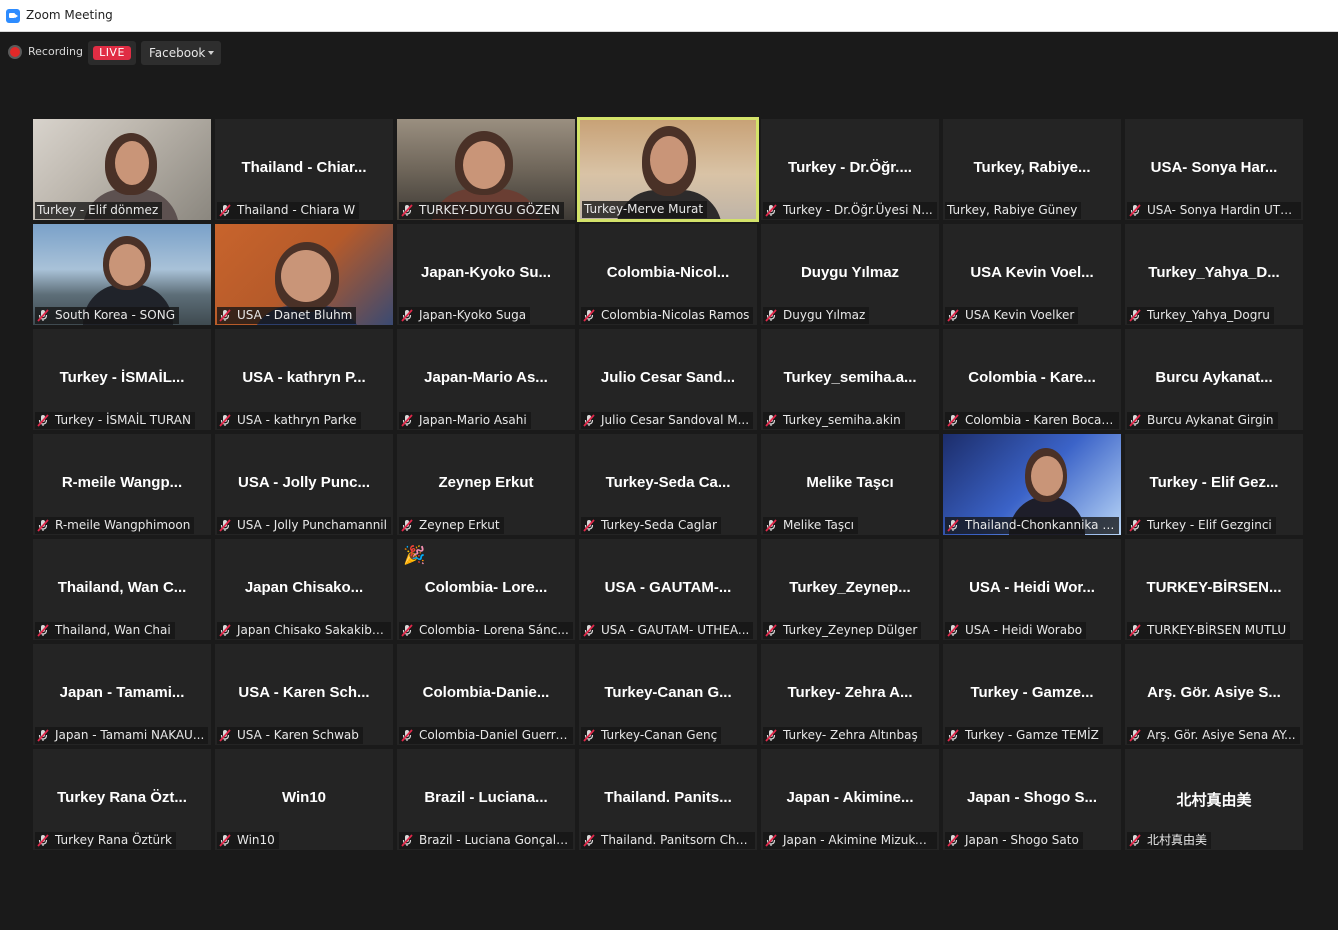 The image size is (1338, 930). I want to click on participant-name: Japan-Kyoko Suga, so click(473, 315).